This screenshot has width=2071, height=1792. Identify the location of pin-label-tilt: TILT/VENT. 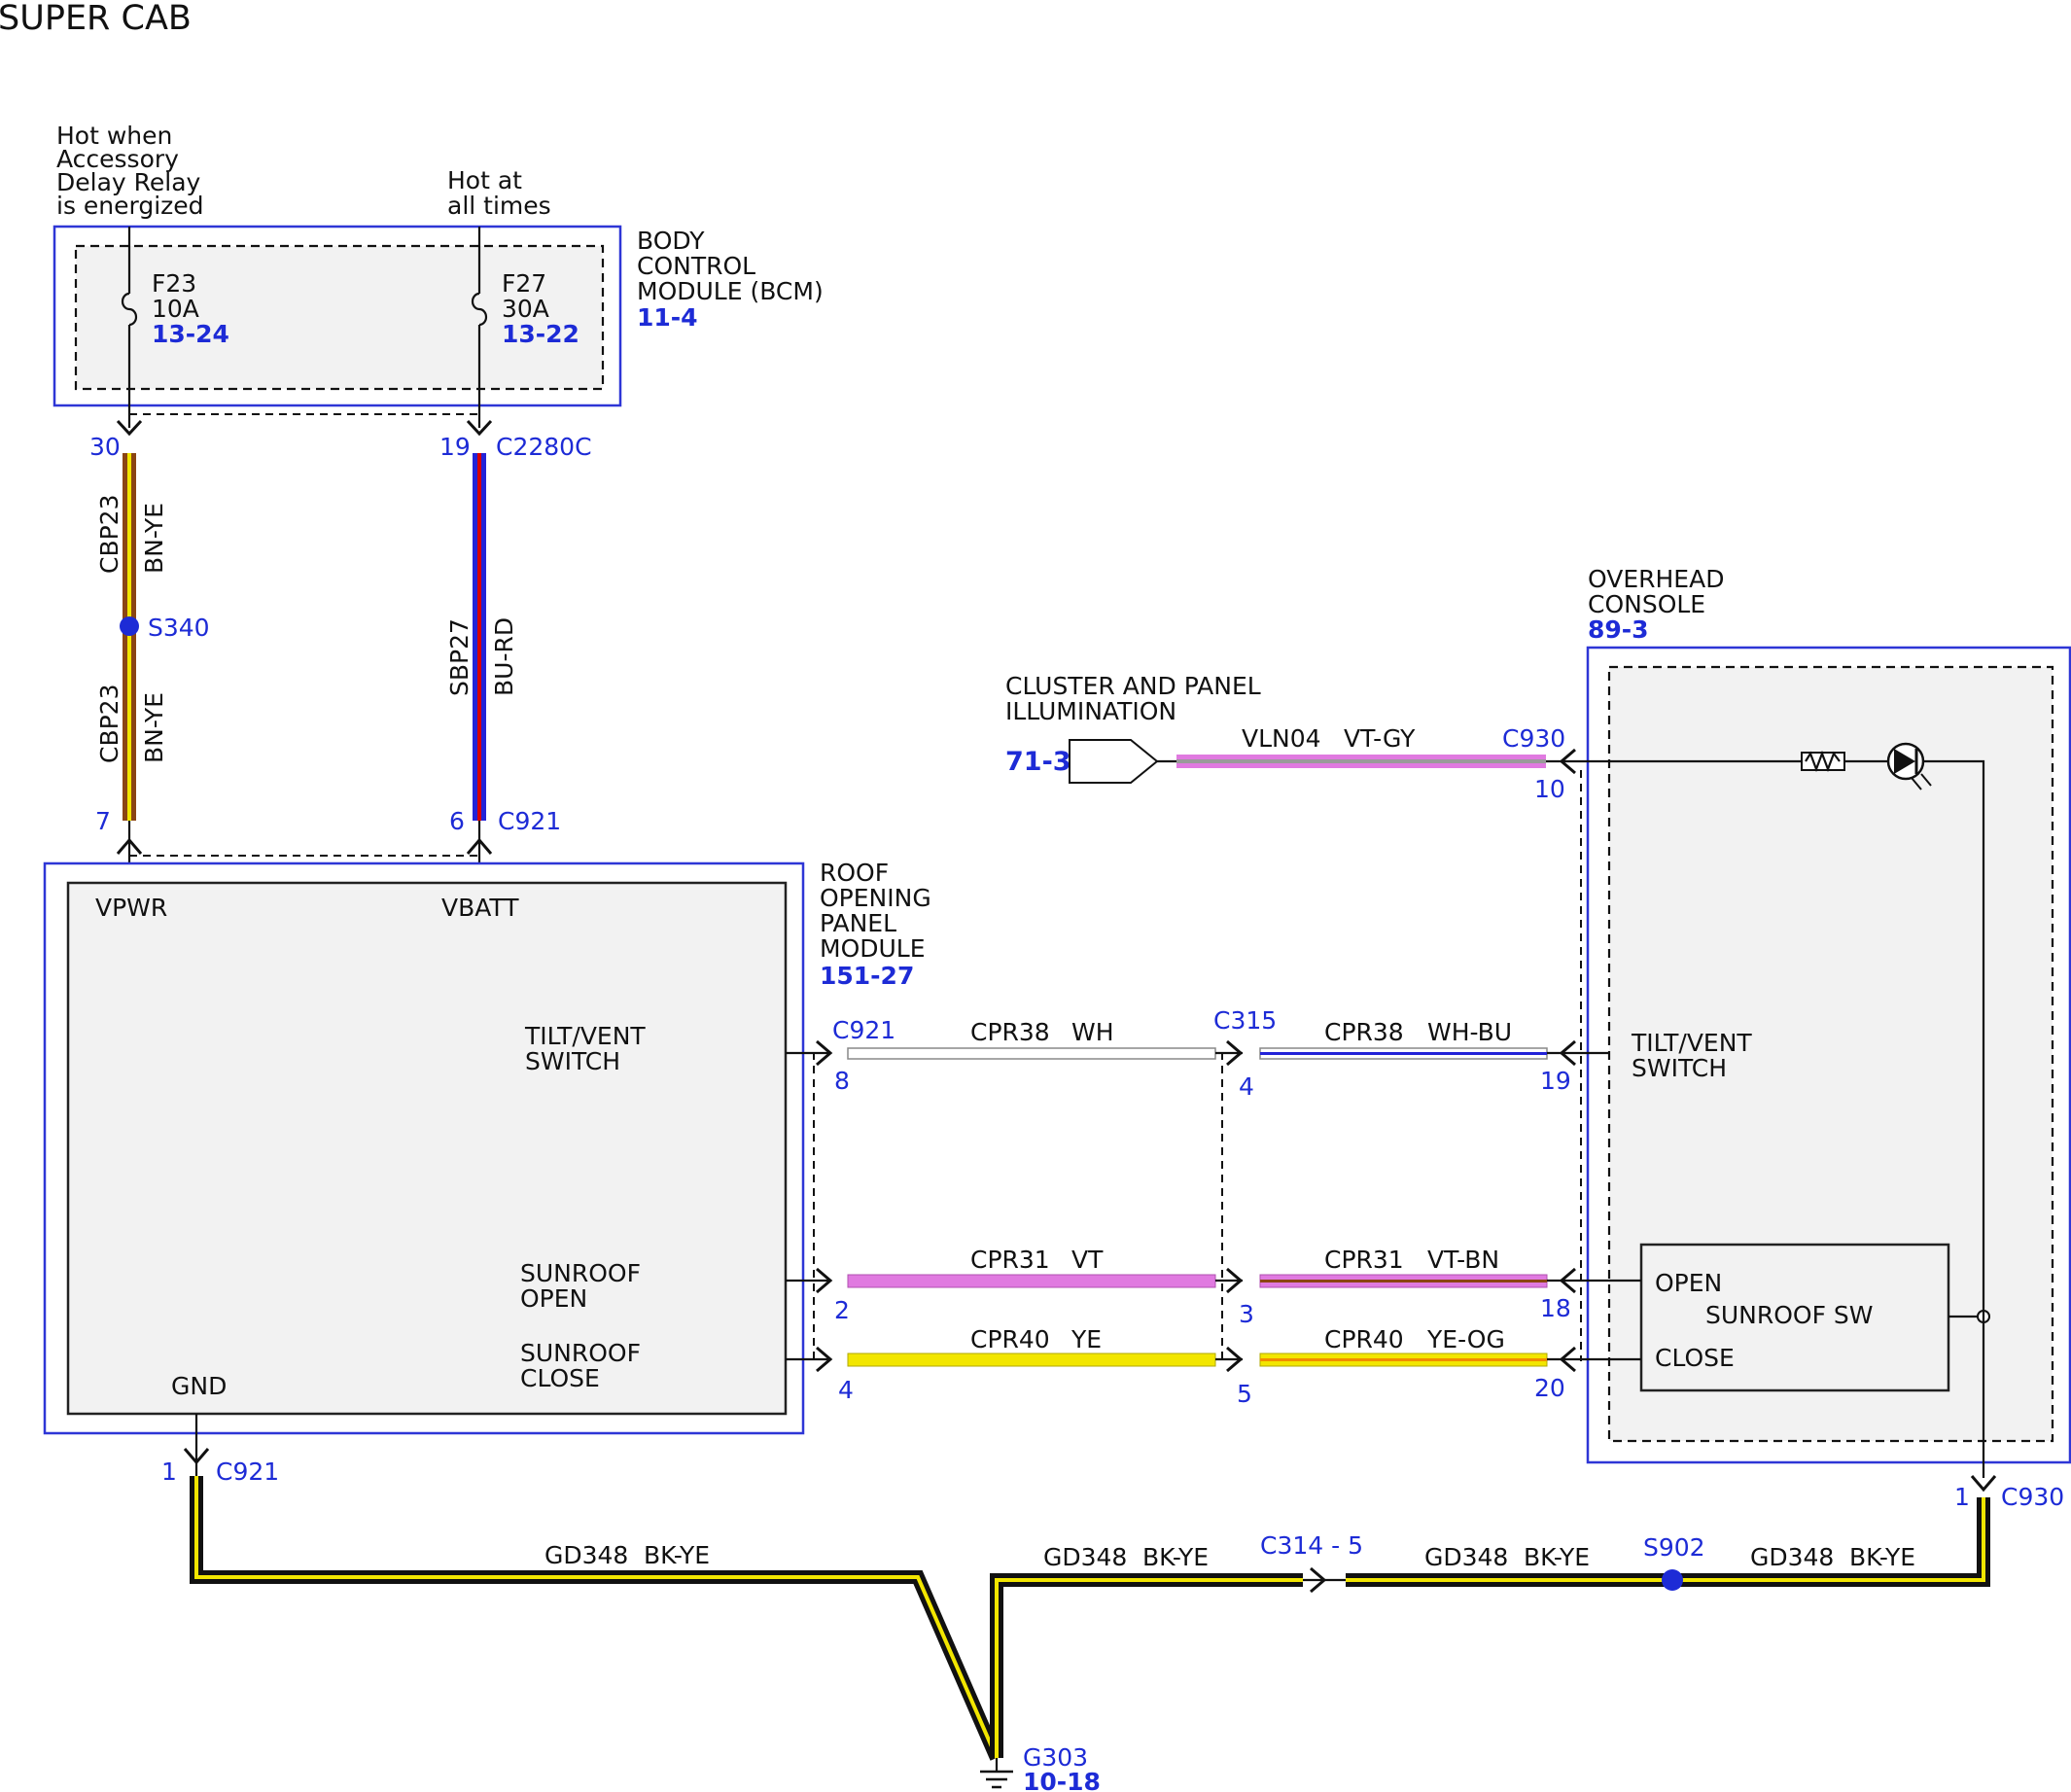
(585, 1036).